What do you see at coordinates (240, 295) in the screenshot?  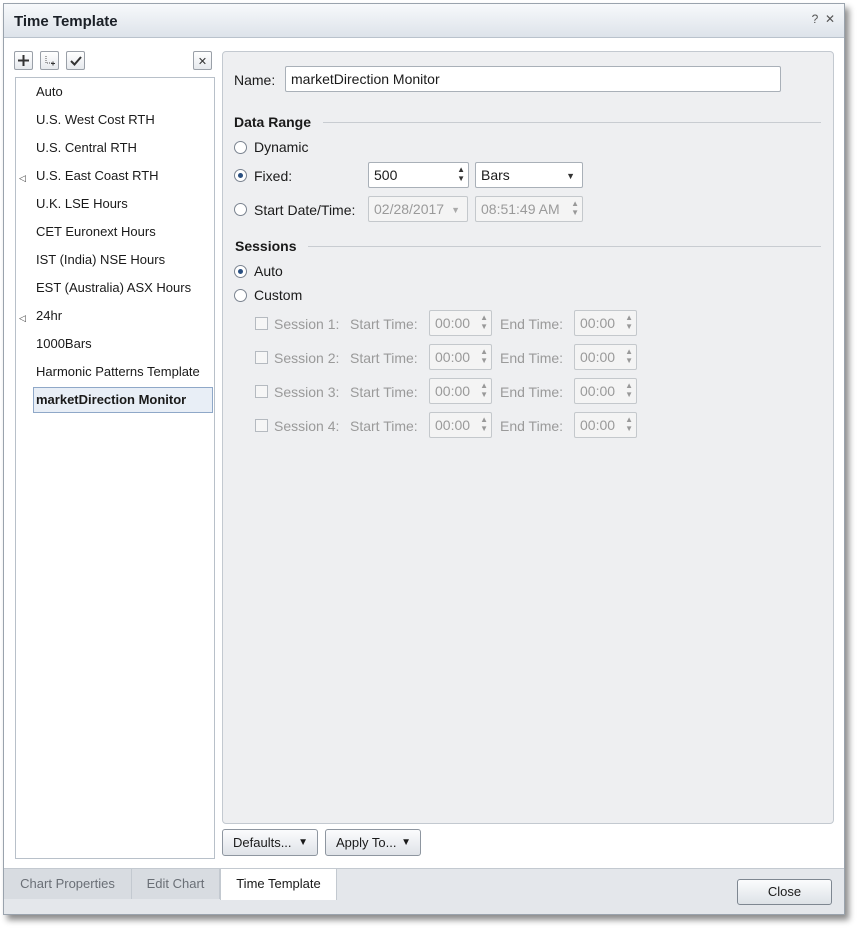 I see `sessions-custom-radio` at bounding box center [240, 295].